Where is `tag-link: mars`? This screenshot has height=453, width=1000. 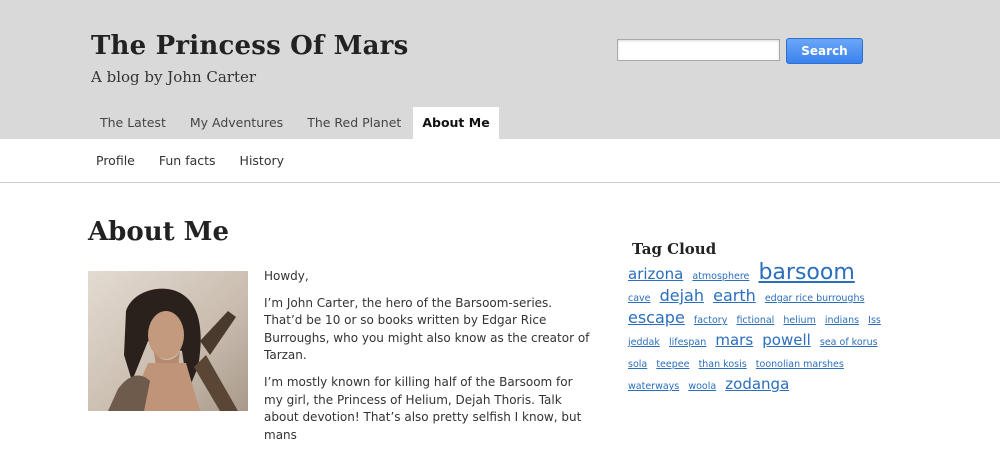 tag-link: mars is located at coordinates (734, 340).